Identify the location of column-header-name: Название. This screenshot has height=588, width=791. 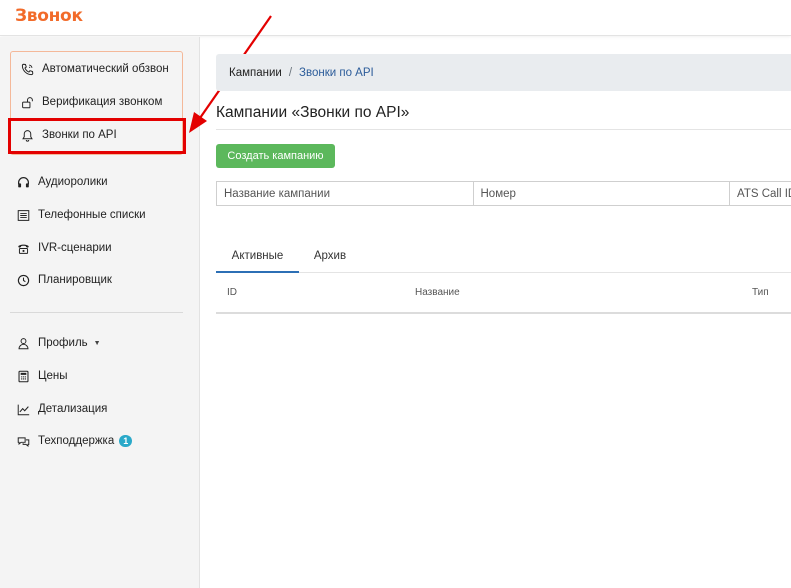
(437, 292).